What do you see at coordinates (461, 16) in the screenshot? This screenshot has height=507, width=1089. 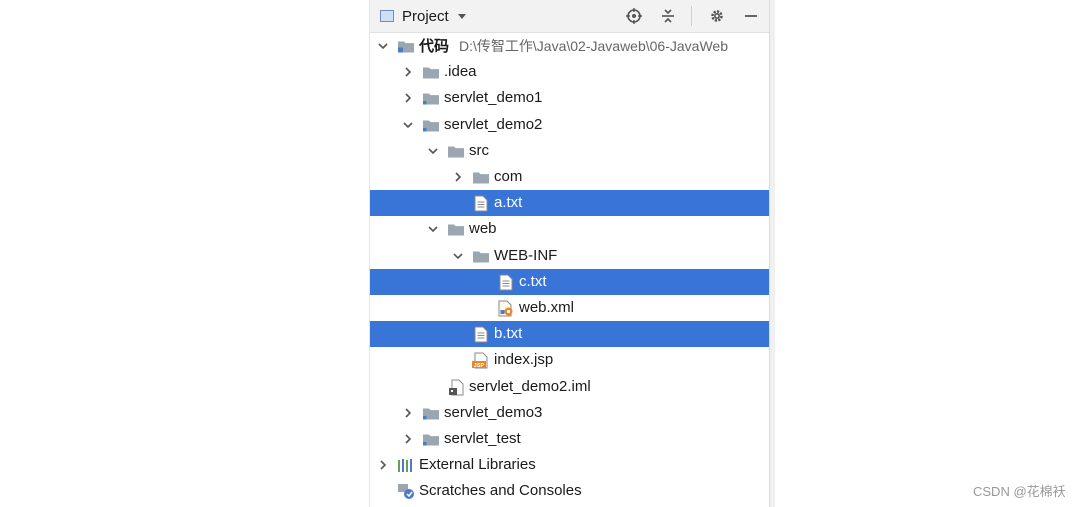 I see `dropdown-arrow-icon` at bounding box center [461, 16].